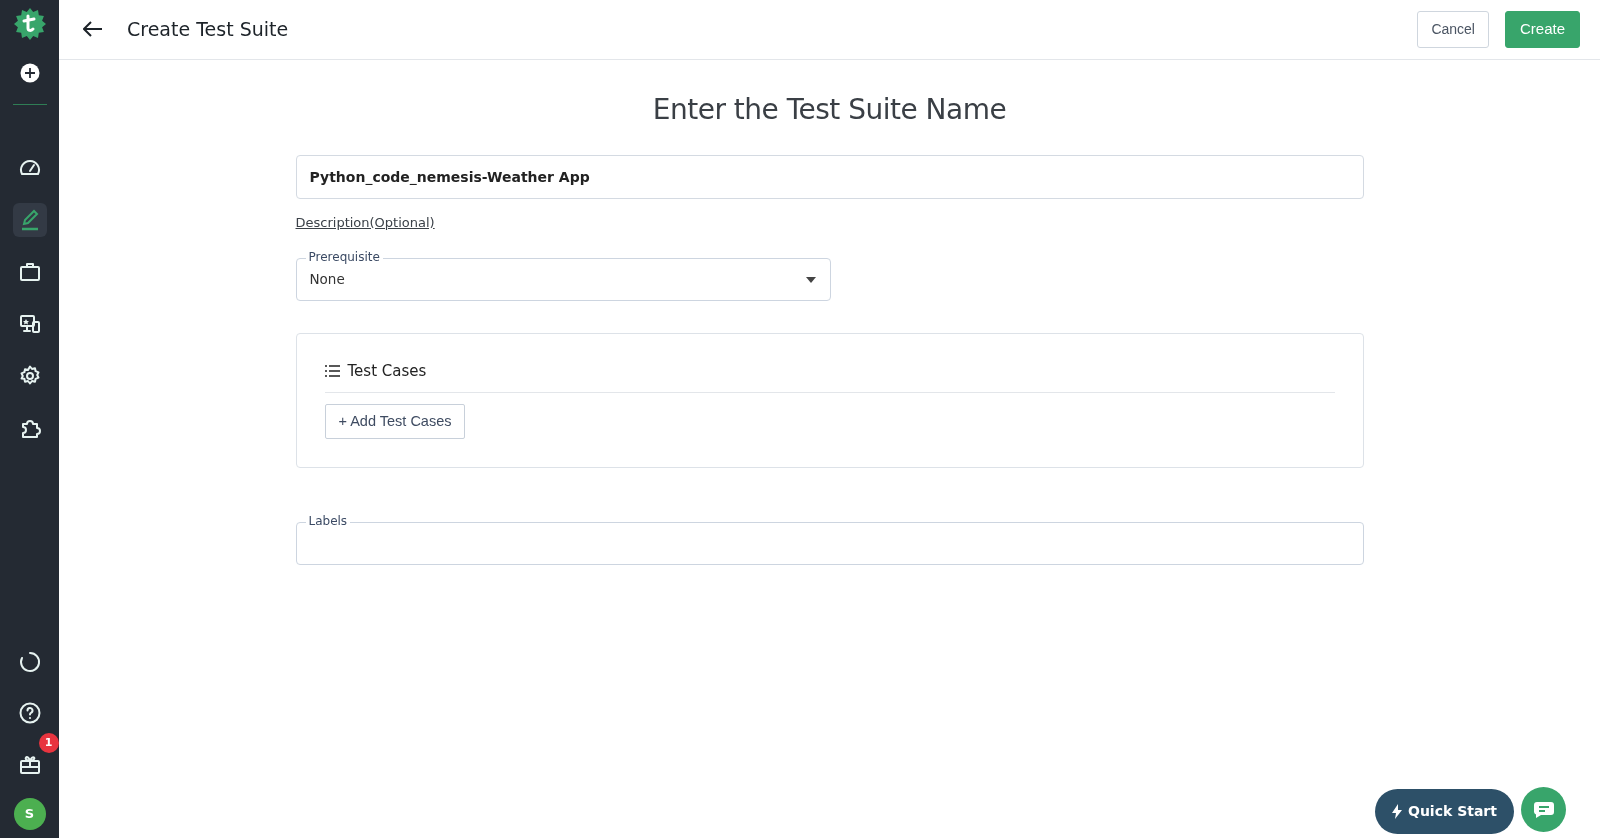 The width and height of the screenshot is (1600, 838). Describe the element at coordinates (48, 743) in the screenshot. I see `notification-badge: 1` at that location.